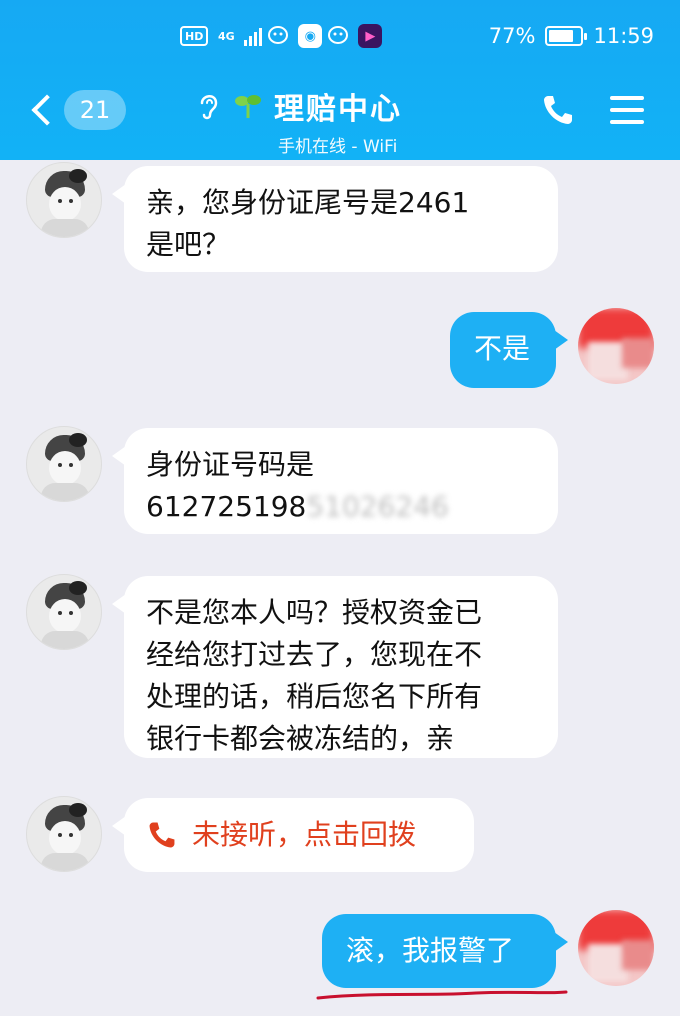 The image size is (680, 1016). I want to click on message-bubble-incoming: 亲，您身份证尾号是2461 是吧？, so click(335, 219).